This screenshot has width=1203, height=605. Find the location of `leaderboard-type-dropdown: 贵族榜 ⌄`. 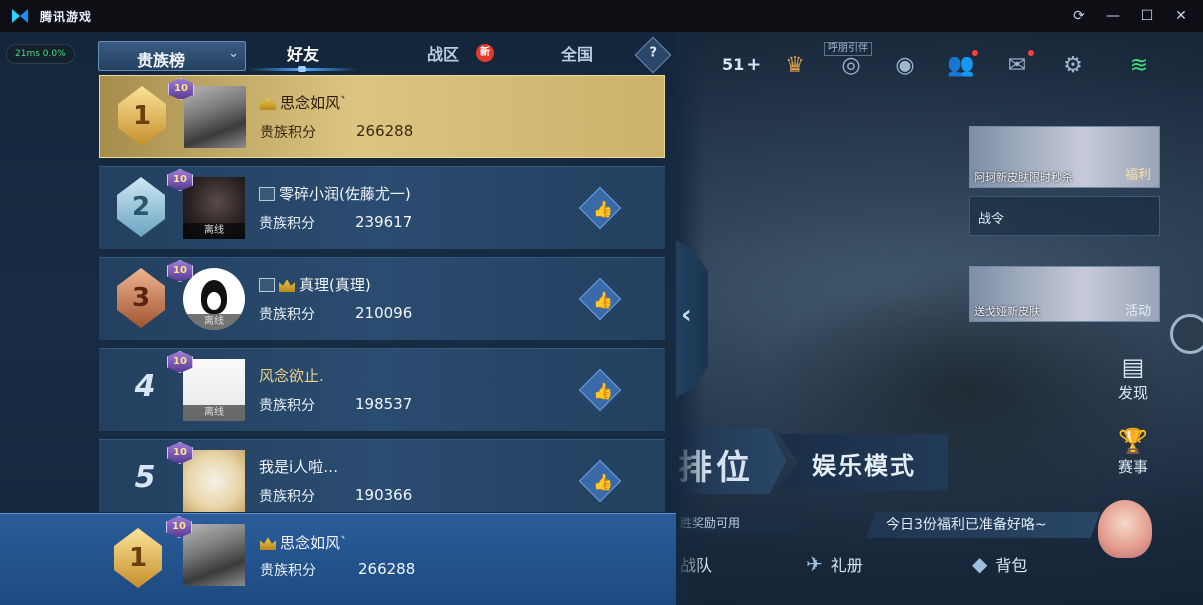

leaderboard-type-dropdown: 贵族榜 ⌄ is located at coordinates (172, 56).